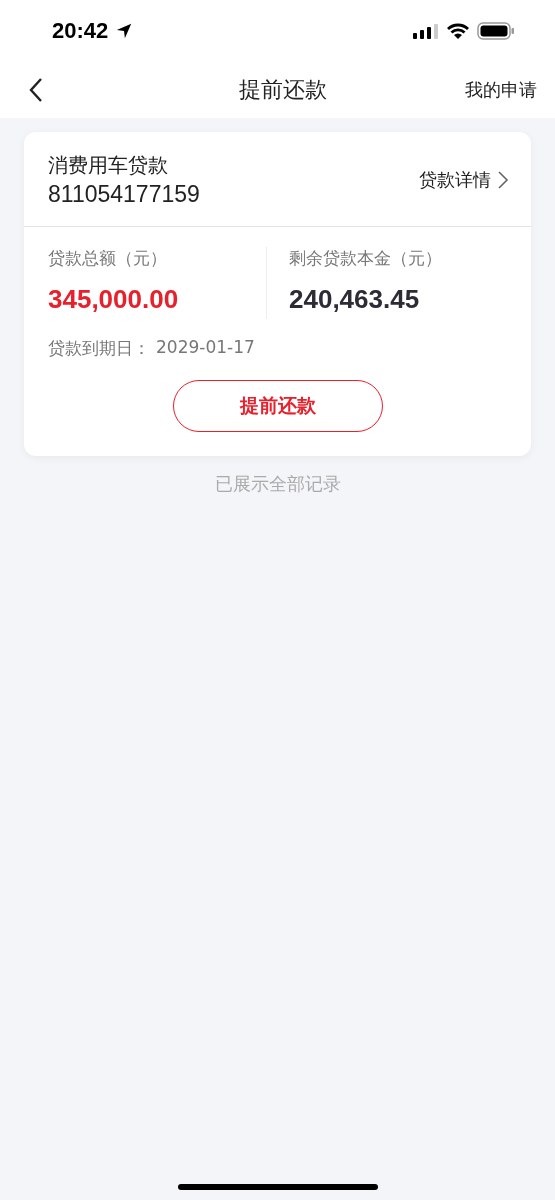 The image size is (555, 1200). I want to click on figure-label: 剩余贷款本金（元）, so click(366, 258).